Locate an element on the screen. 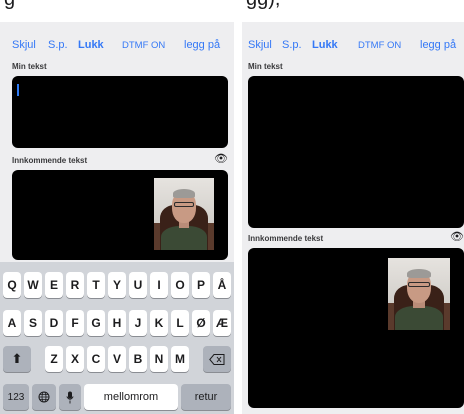  return-key: retur is located at coordinates (206, 397).